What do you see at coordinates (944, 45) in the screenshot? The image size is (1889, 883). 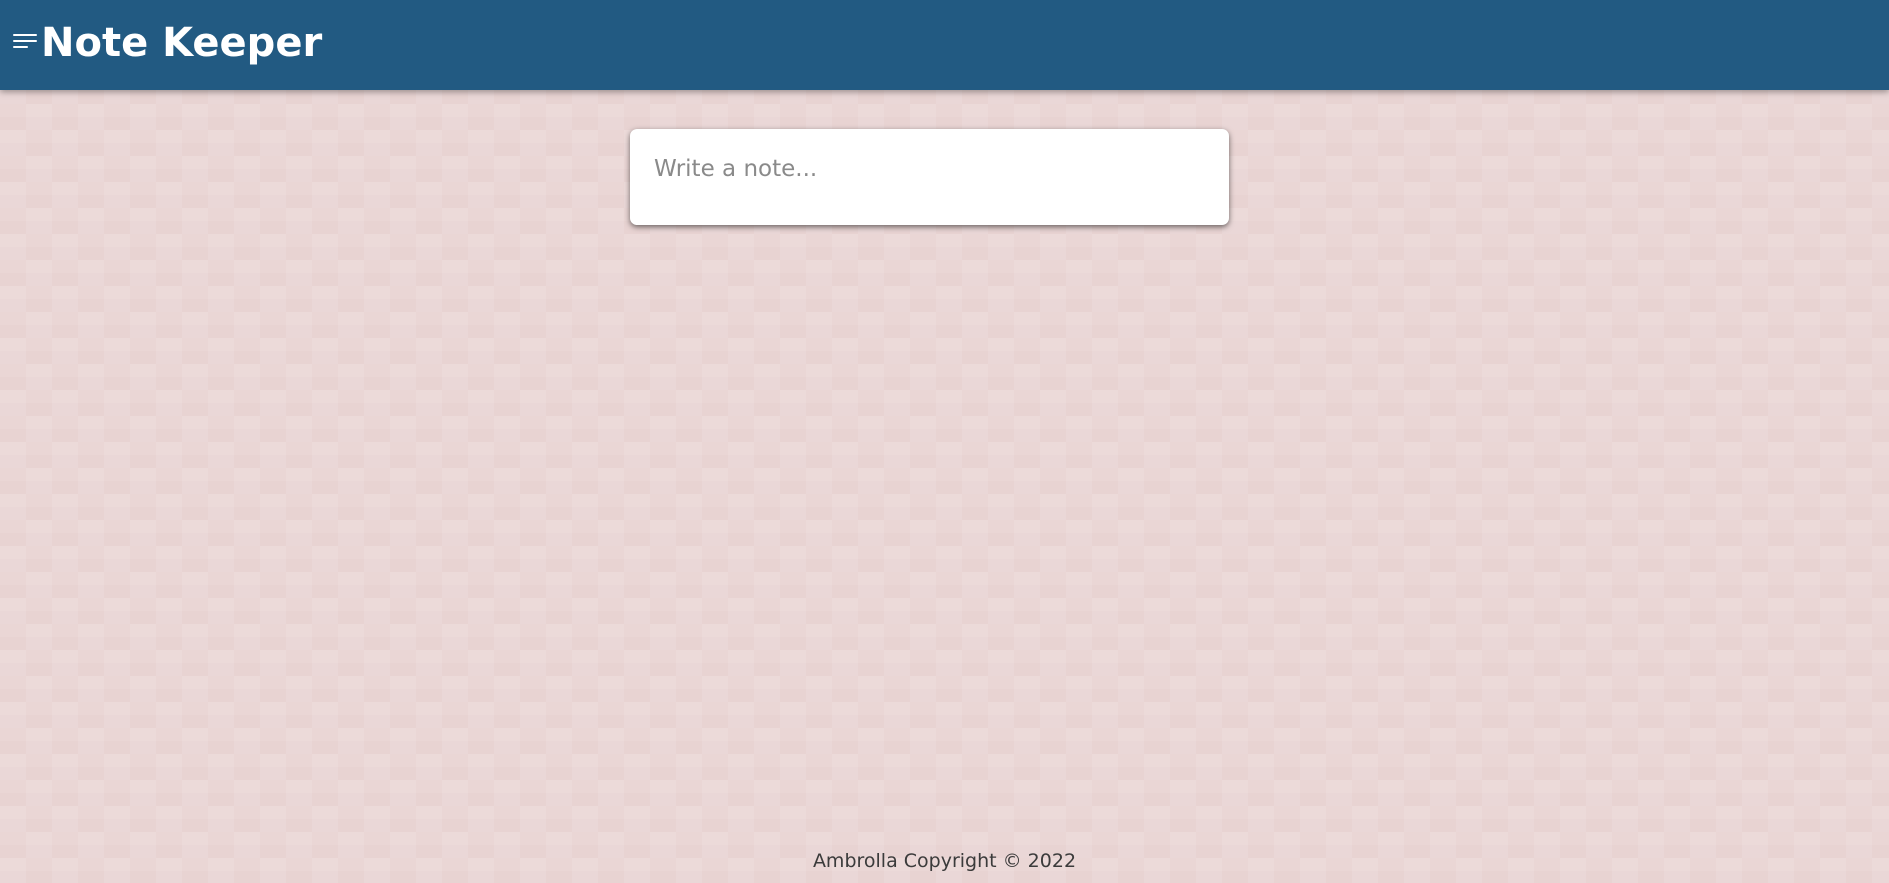 I see `app-header: Note Keeper` at bounding box center [944, 45].